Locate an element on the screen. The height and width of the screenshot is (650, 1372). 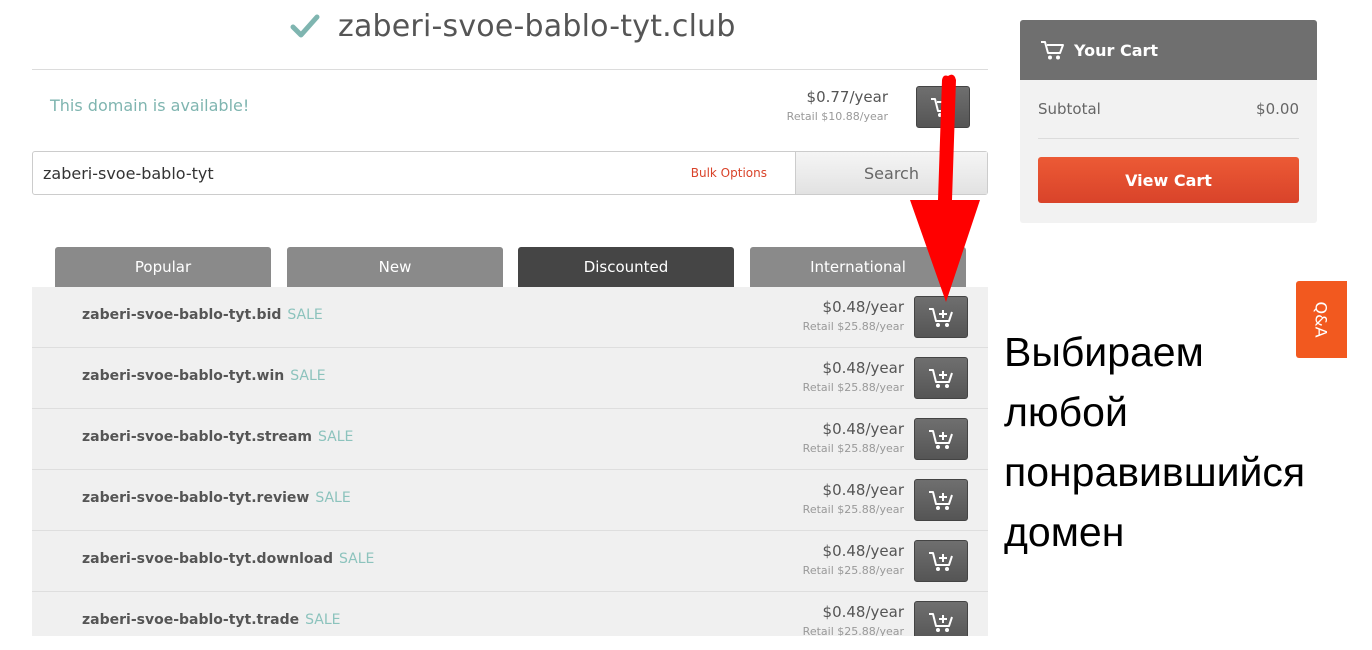
top-price: $0.77/year Retail $10.88/year is located at coordinates (837, 106).